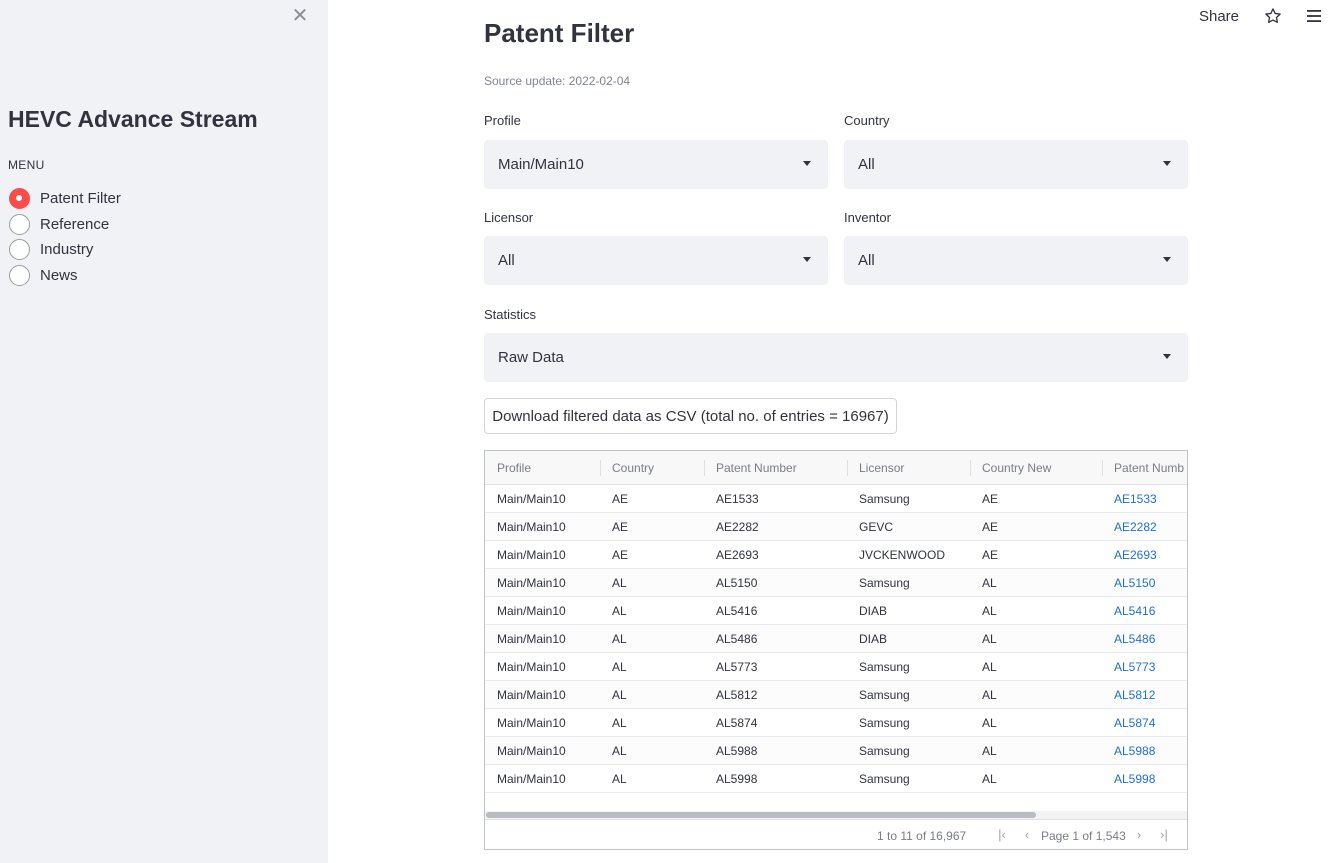 This screenshot has height=863, width=1339. I want to click on menu-item-reference: Reference, so click(65, 225).